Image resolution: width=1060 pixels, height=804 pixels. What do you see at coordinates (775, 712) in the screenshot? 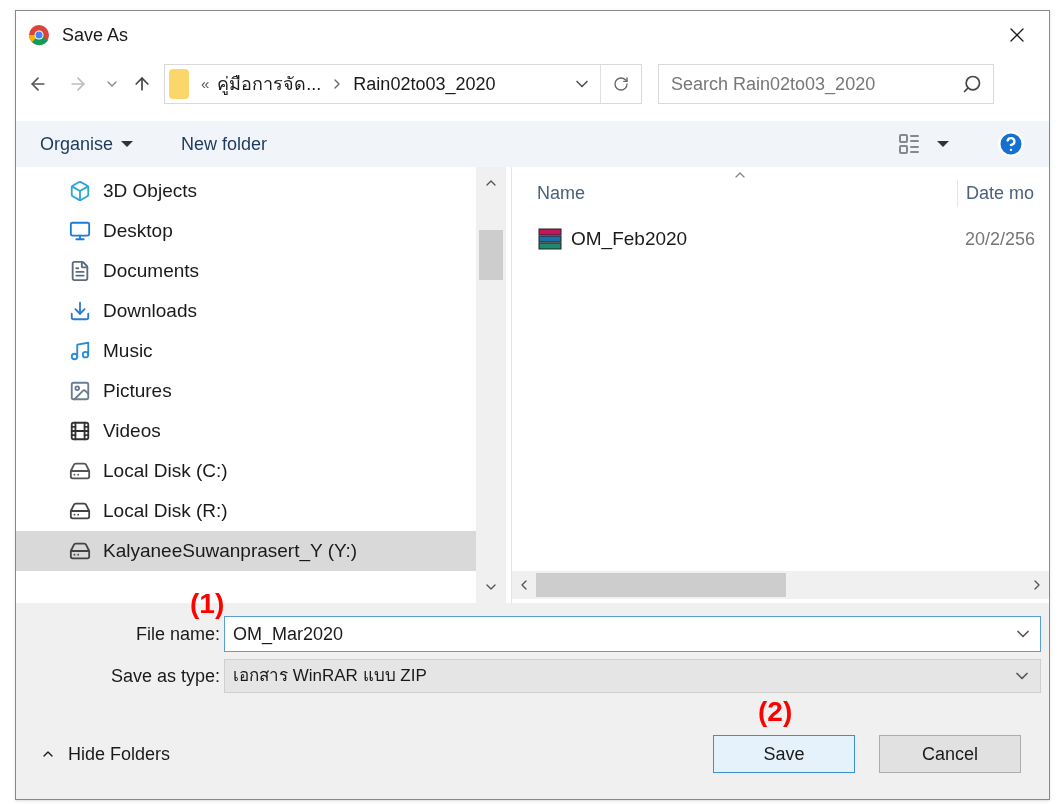
I see `annotation-label: (2)` at bounding box center [775, 712].